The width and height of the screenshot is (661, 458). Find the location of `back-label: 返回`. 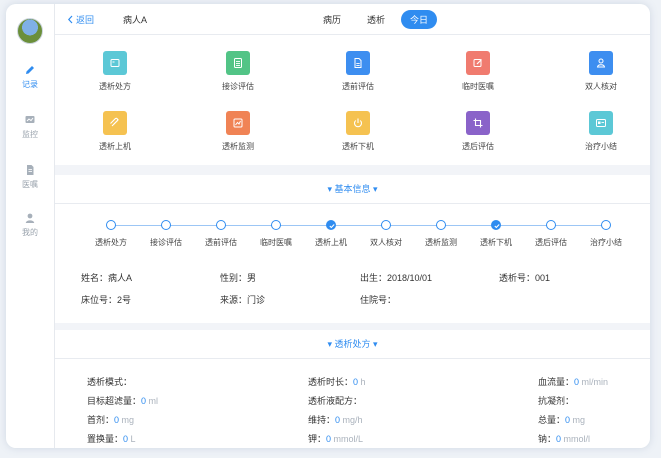

back-label: 返回 is located at coordinates (85, 20).